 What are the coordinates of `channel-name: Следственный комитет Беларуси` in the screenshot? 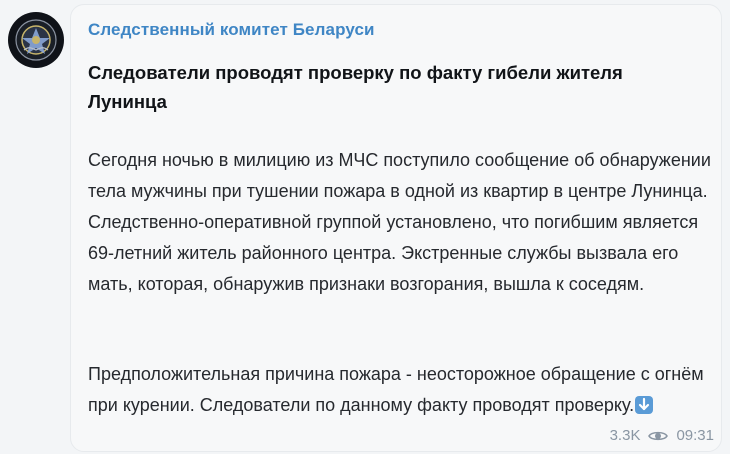 It's located at (231, 30).